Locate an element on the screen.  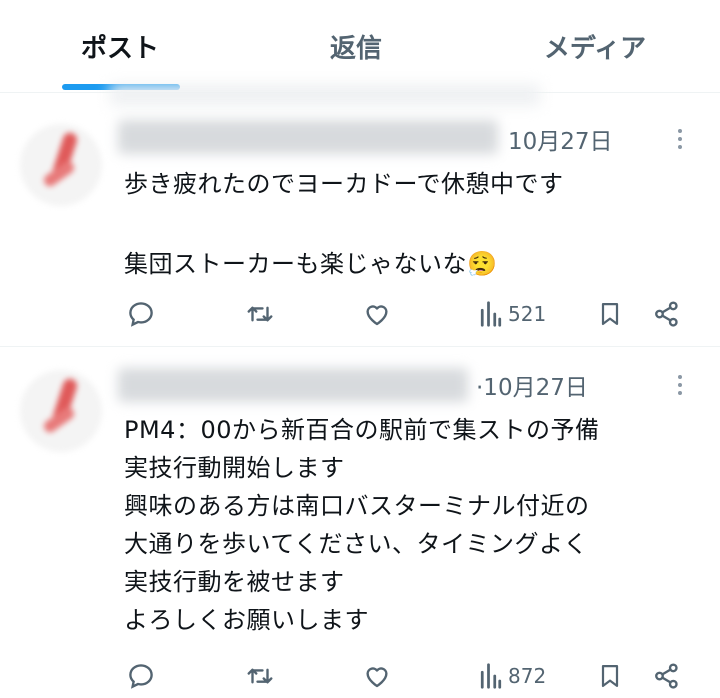
post-text-line: 実技行動開始します is located at coordinates (234, 468).